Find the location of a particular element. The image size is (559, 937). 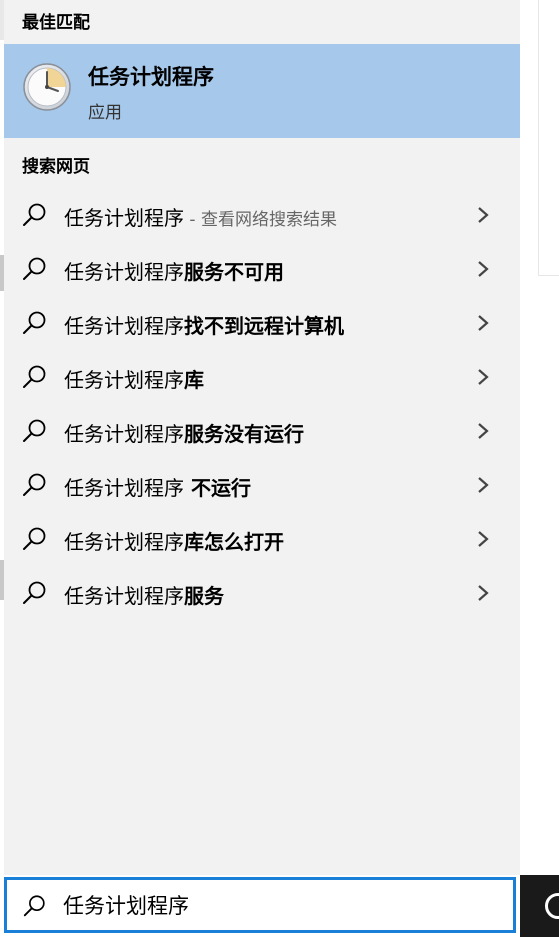

web-result-item: 任务计划程序服务不可用 is located at coordinates (262, 269).